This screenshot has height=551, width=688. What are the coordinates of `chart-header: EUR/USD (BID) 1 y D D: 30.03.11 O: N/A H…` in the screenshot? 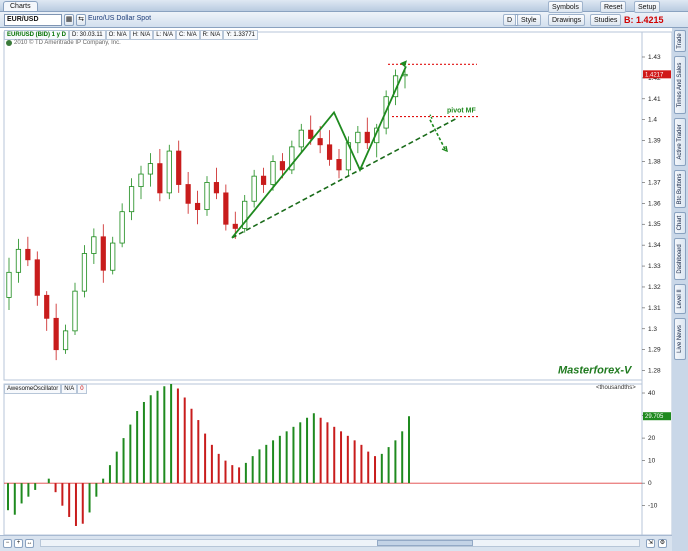 It's located at (131, 35).